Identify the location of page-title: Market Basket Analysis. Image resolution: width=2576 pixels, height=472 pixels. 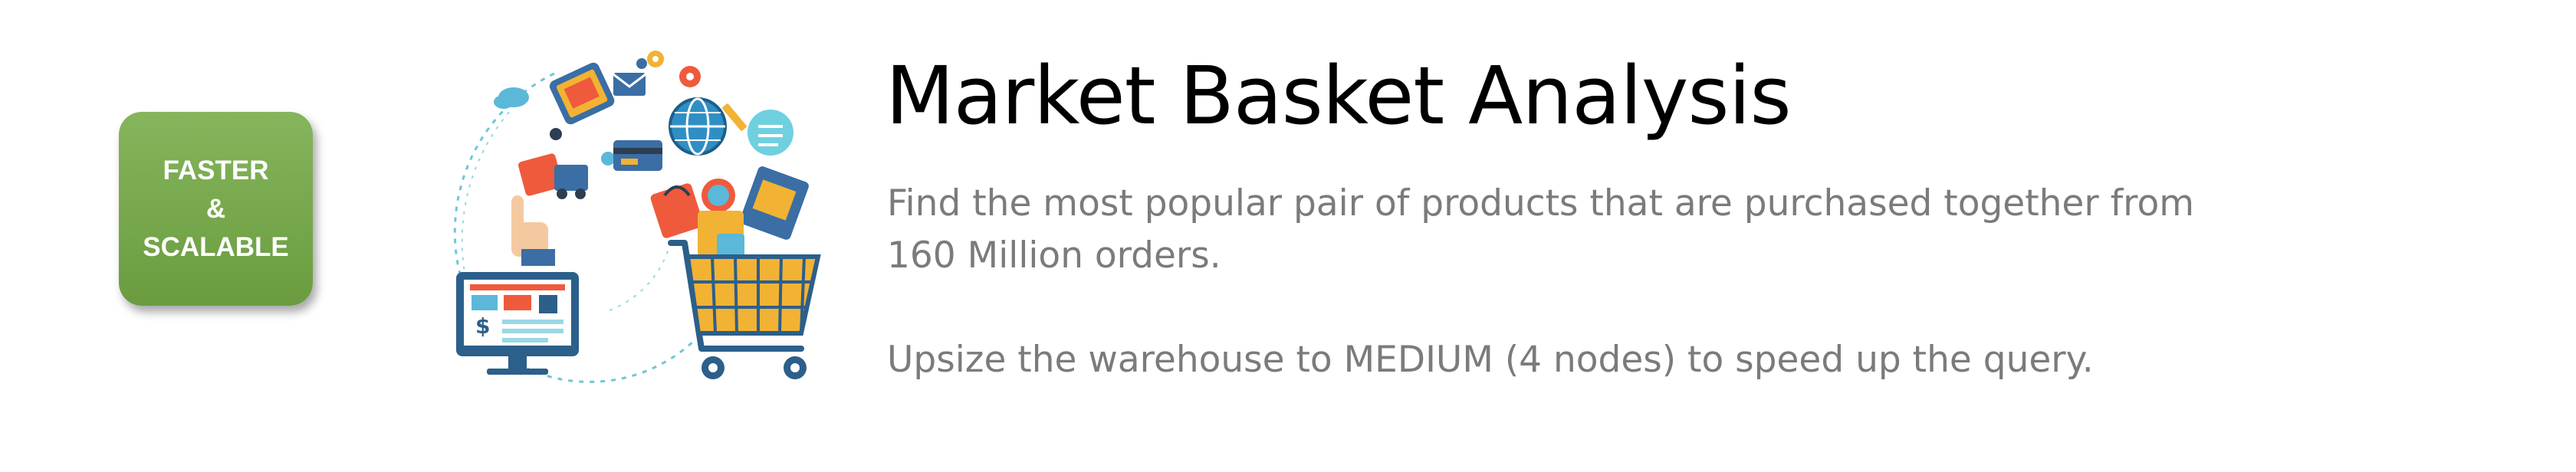
(1339, 96).